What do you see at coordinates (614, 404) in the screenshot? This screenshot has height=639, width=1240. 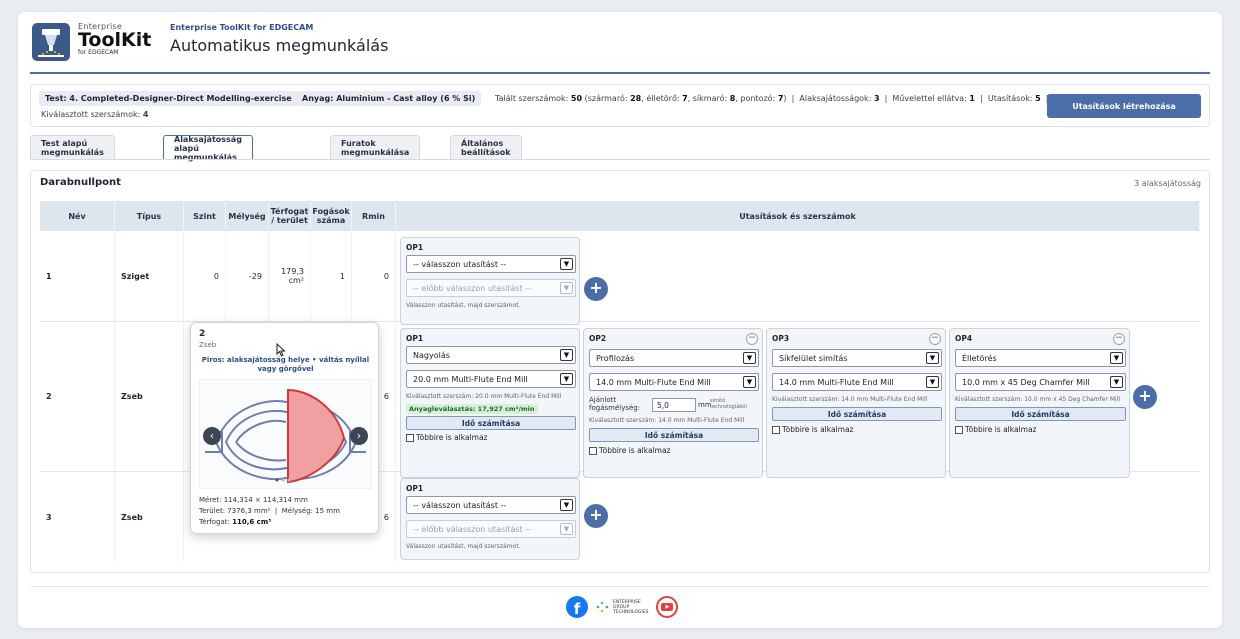 I see `depth-label: Ajánlott fogásmélység:` at bounding box center [614, 404].